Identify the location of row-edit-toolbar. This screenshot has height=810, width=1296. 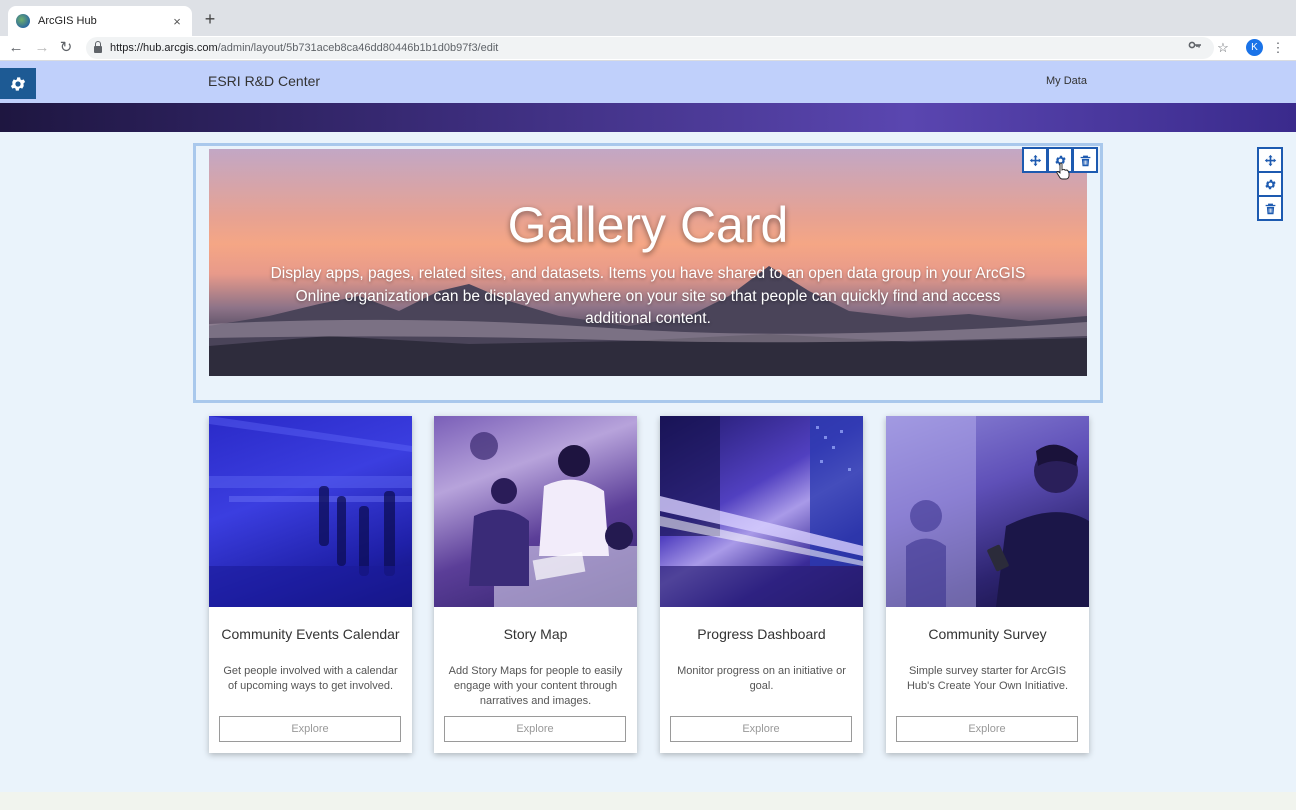
(1270, 184).